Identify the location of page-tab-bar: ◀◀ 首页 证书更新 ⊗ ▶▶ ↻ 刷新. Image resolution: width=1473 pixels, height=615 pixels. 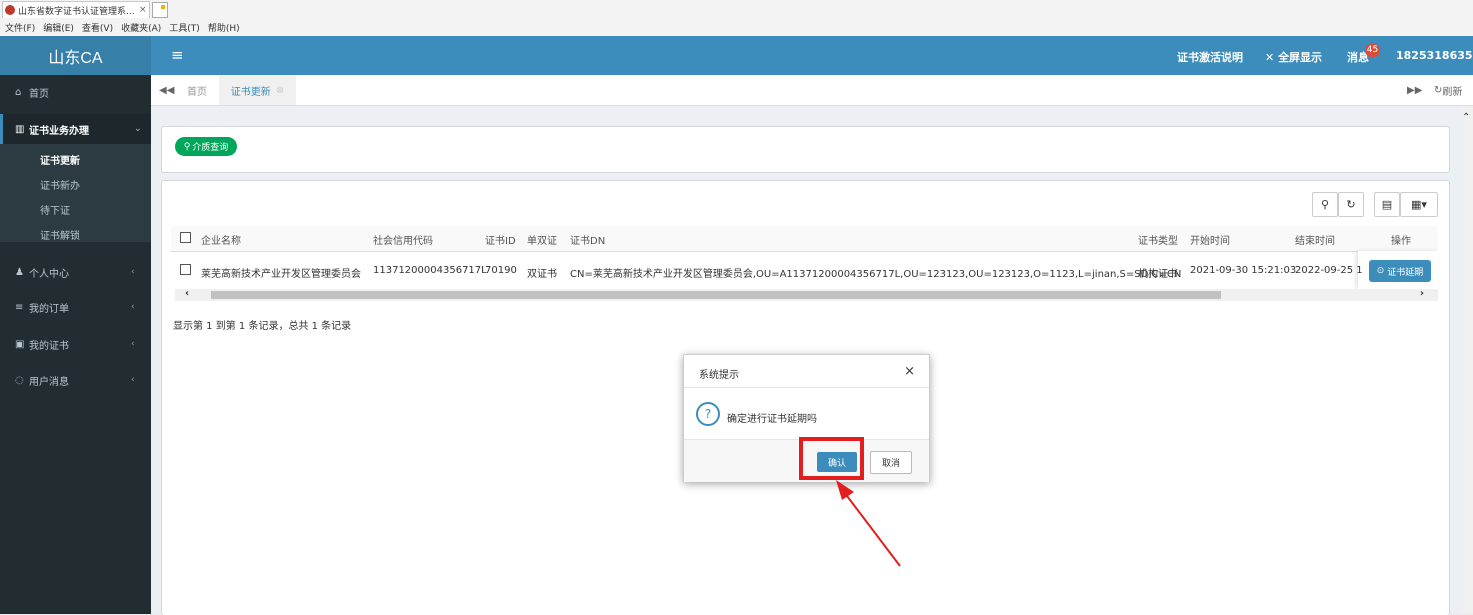
(812, 90).